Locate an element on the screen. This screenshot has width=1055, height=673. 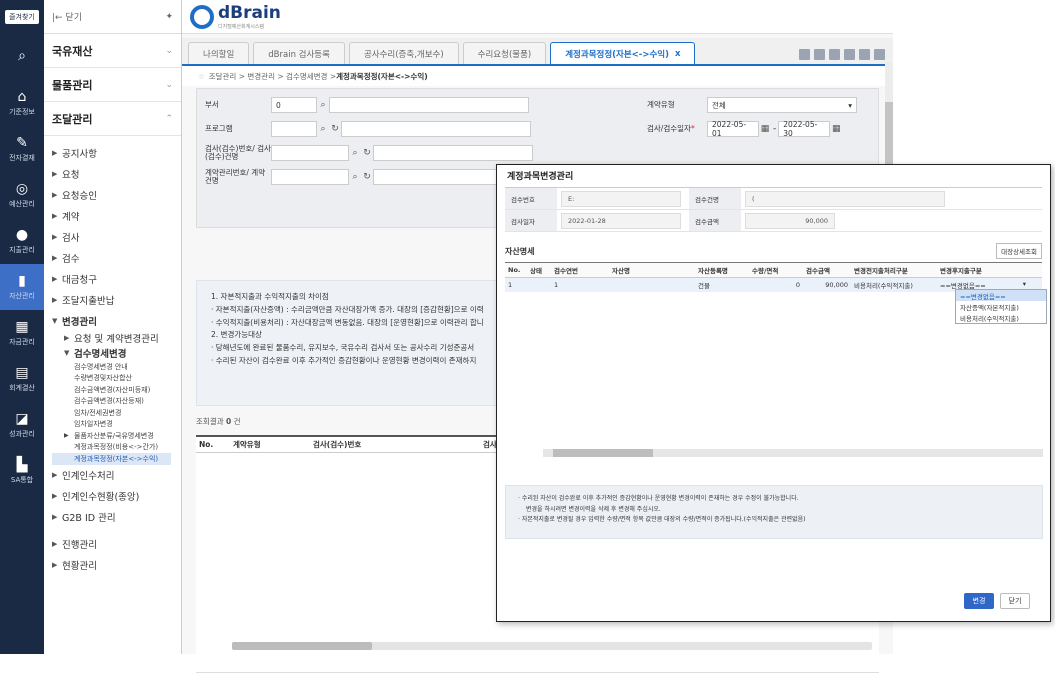
column-header: 변경전지출처리구분 is located at coordinates (894, 270).